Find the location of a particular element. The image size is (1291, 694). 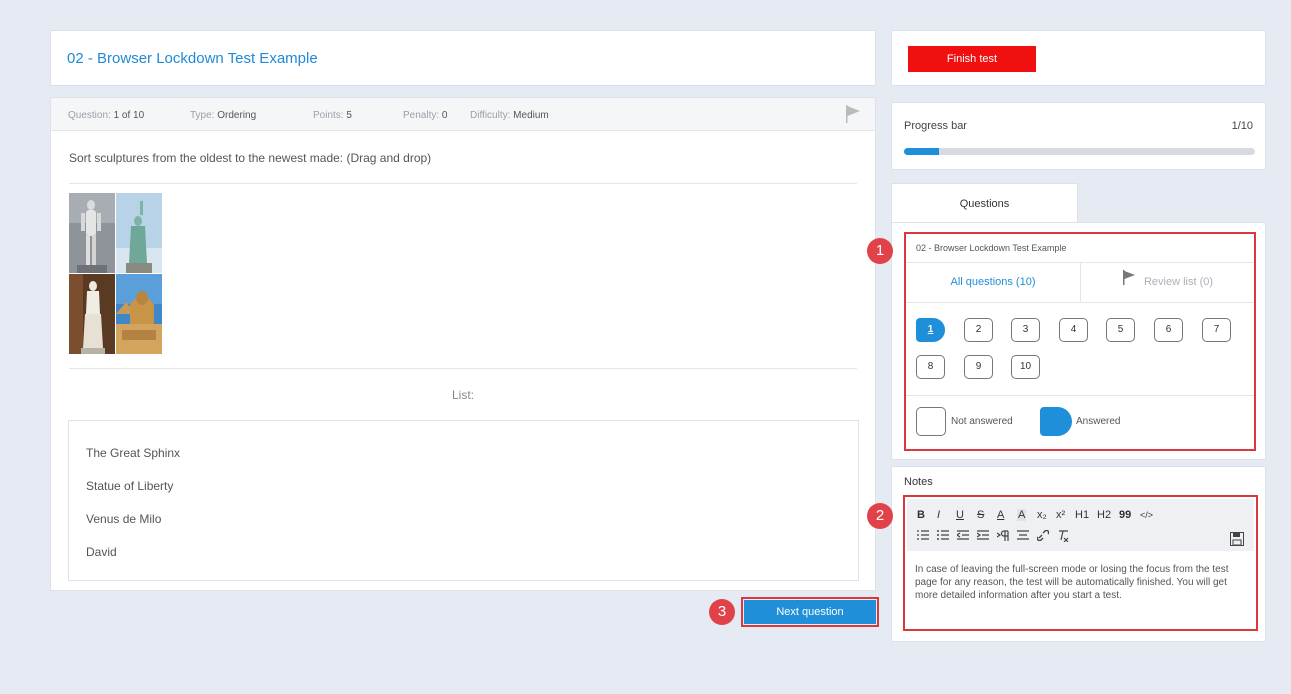

meta-difficulty: Difficulty: Medium is located at coordinates (509, 115).